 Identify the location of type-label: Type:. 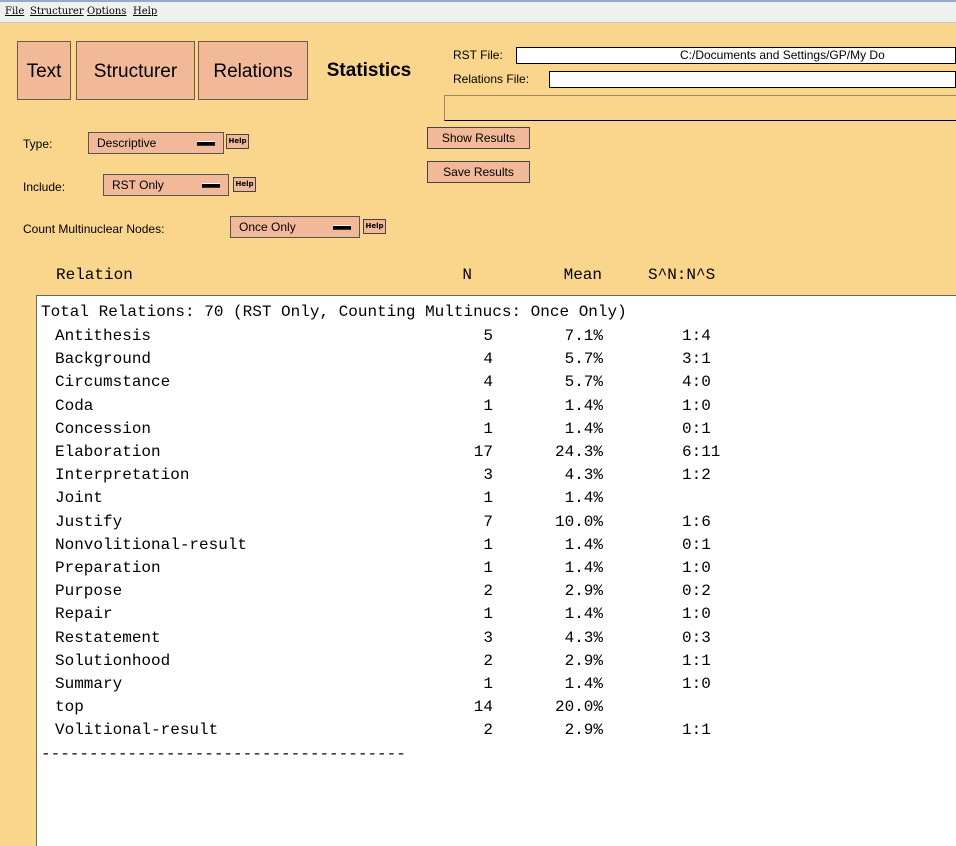
(38, 144).